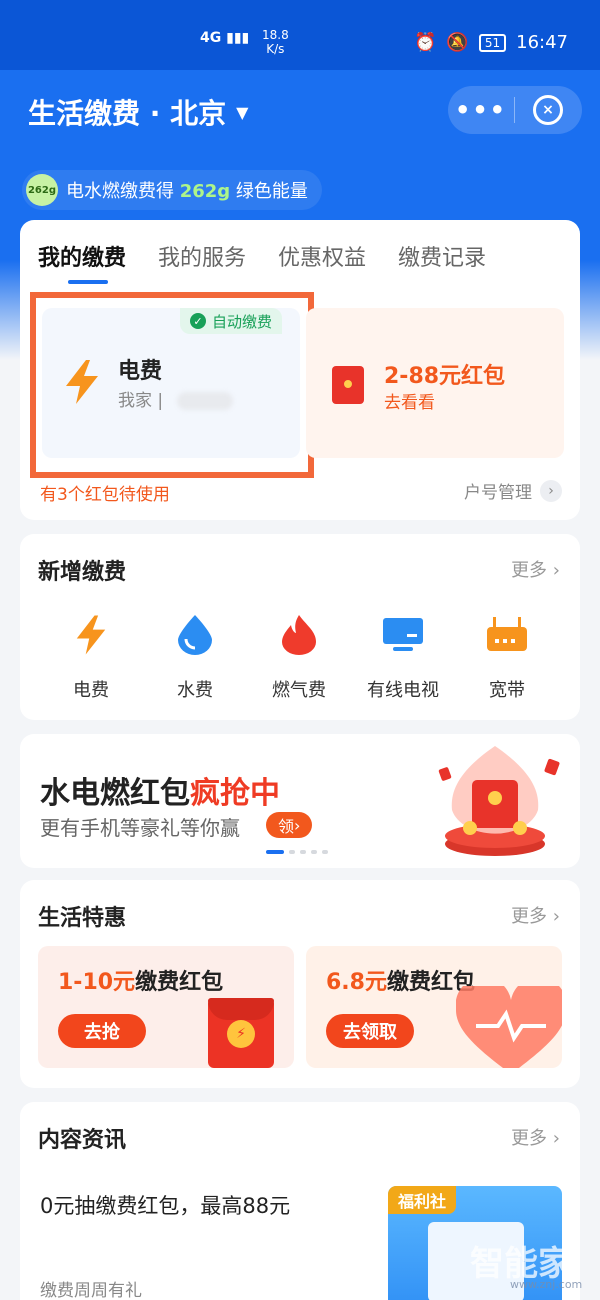 The height and width of the screenshot is (1300, 600). What do you see at coordinates (202, 256) in the screenshot?
I see `tab-my-services: 我的服务` at bounding box center [202, 256].